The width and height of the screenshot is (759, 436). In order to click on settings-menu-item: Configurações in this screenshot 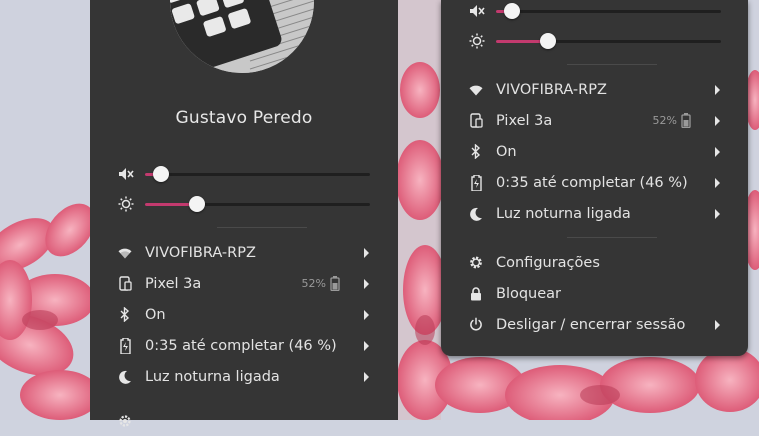, I will do `click(595, 262)`.